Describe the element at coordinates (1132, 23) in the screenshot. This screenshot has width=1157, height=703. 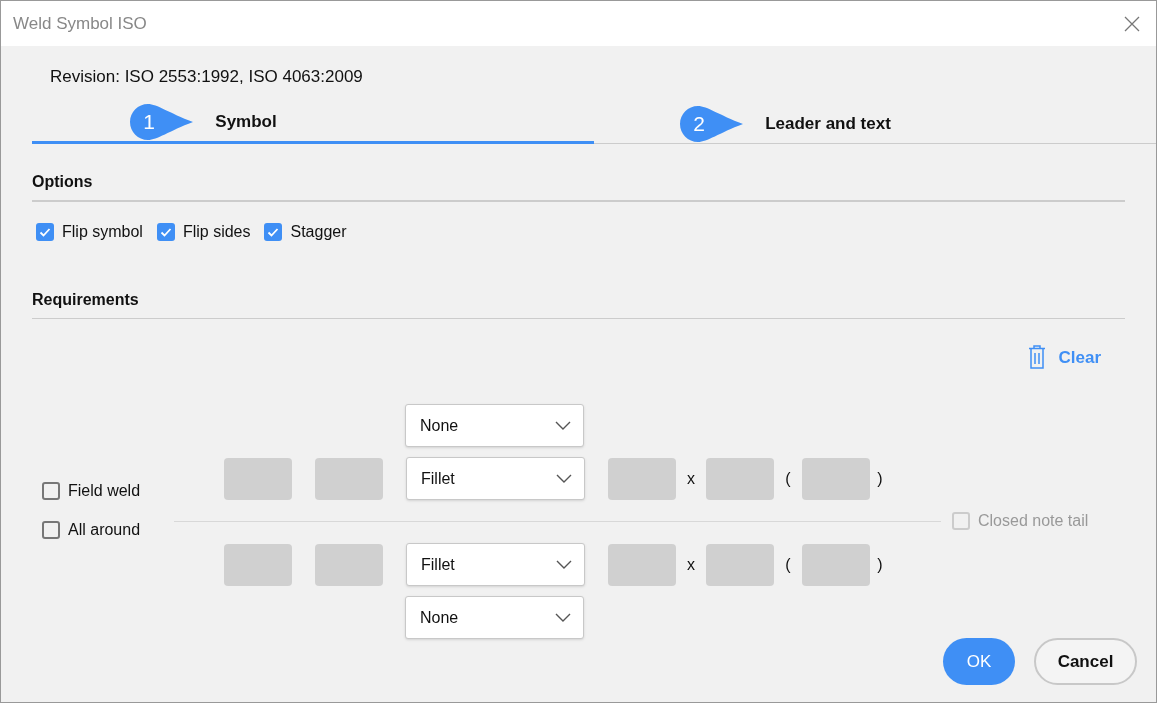
I see `close-icon` at that location.